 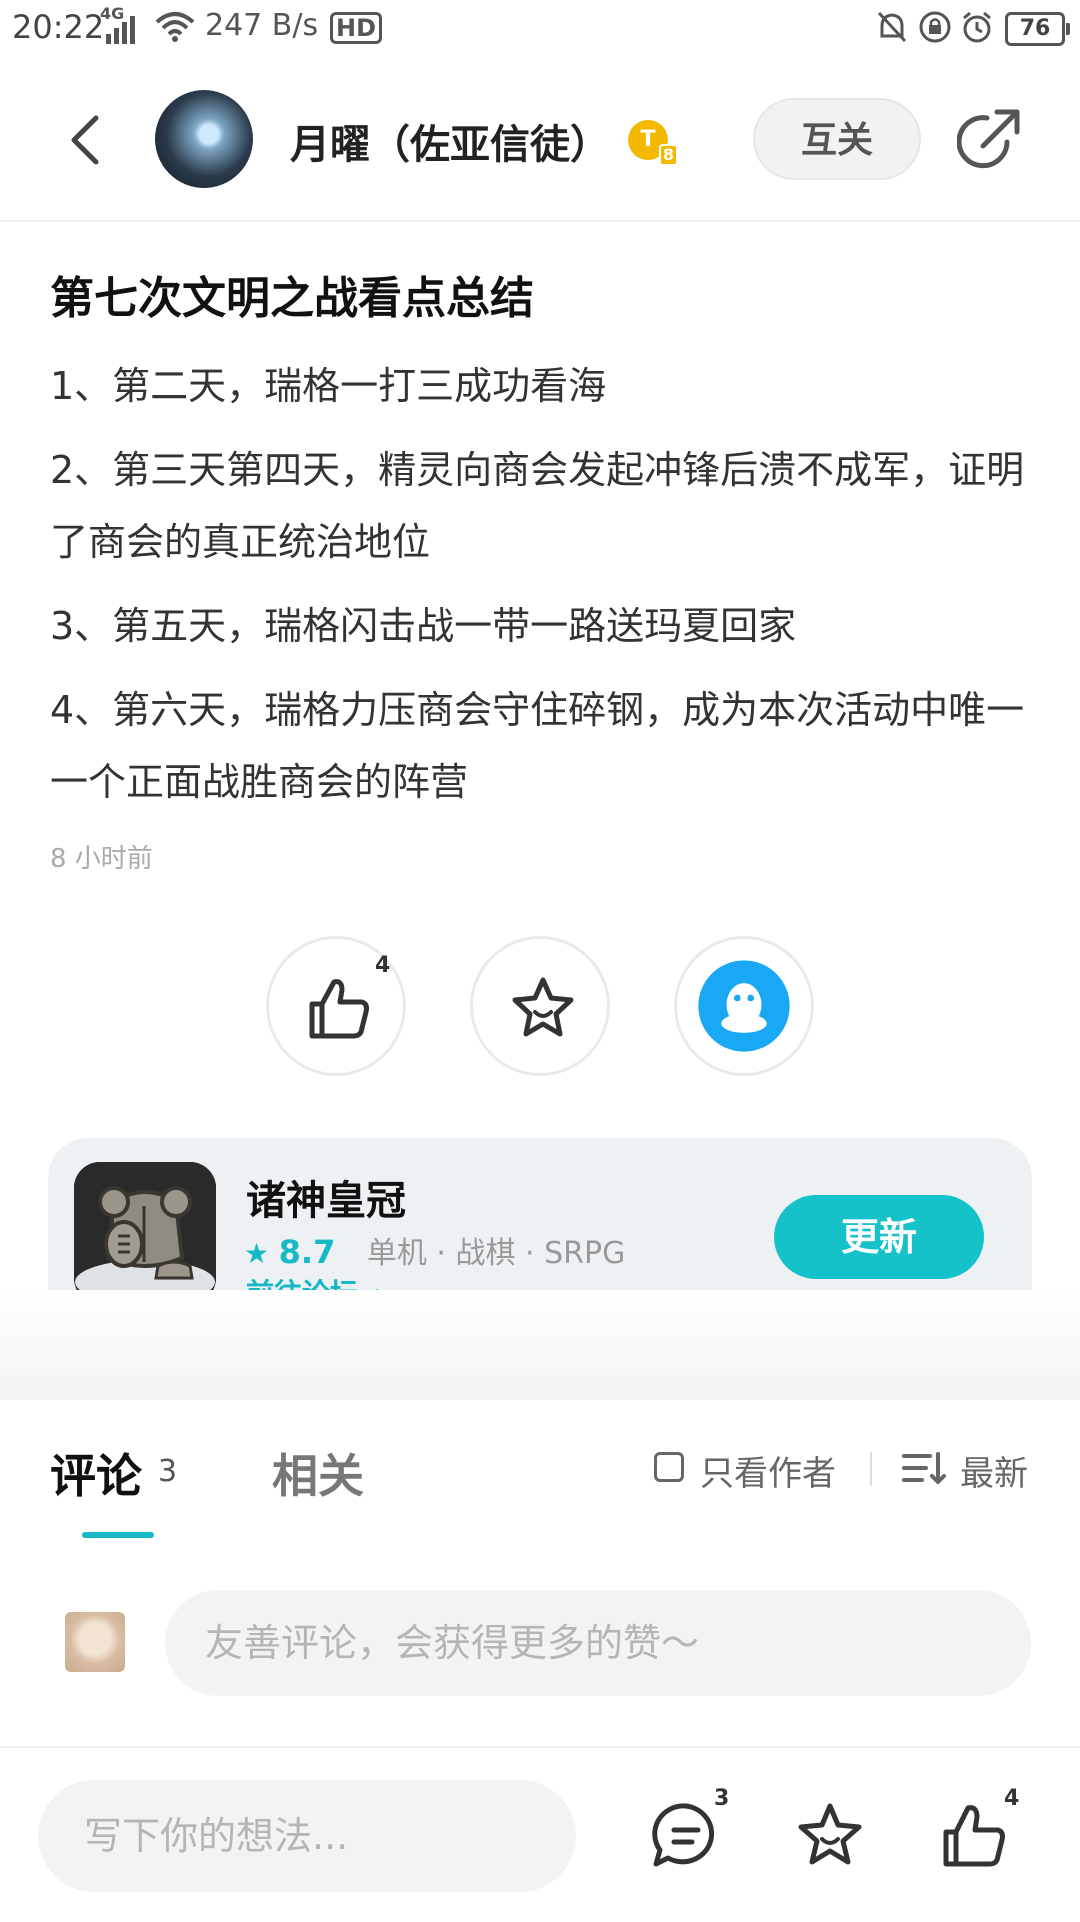 I want to click on favorite-bottom-button, so click(x=830, y=1836).